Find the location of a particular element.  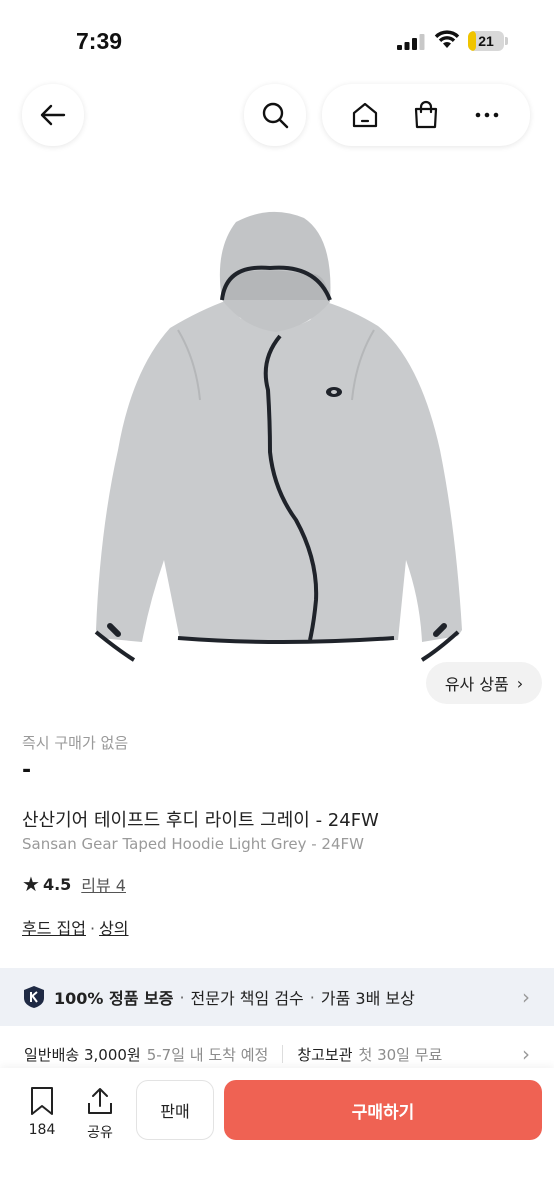

more-horizontal-icon is located at coordinates (487, 115).